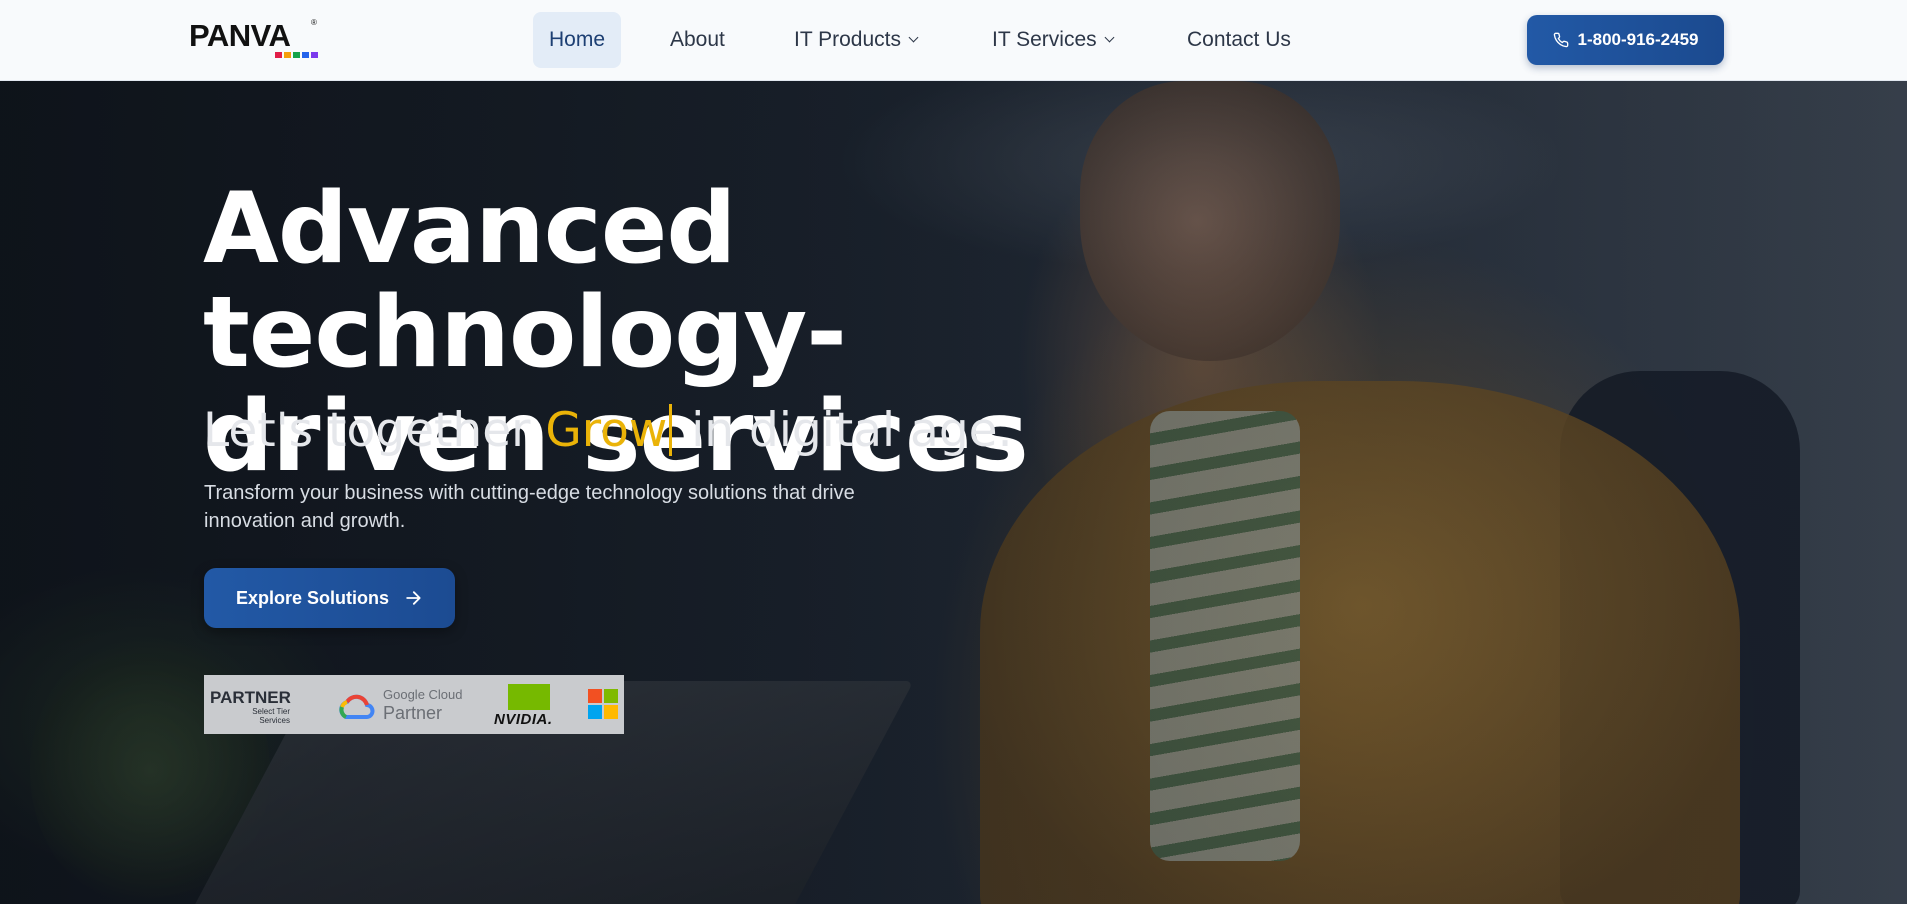 The height and width of the screenshot is (904, 1907). Describe the element at coordinates (525, 281) in the screenshot. I see `hero-title-line1: Advanced technology-` at that location.